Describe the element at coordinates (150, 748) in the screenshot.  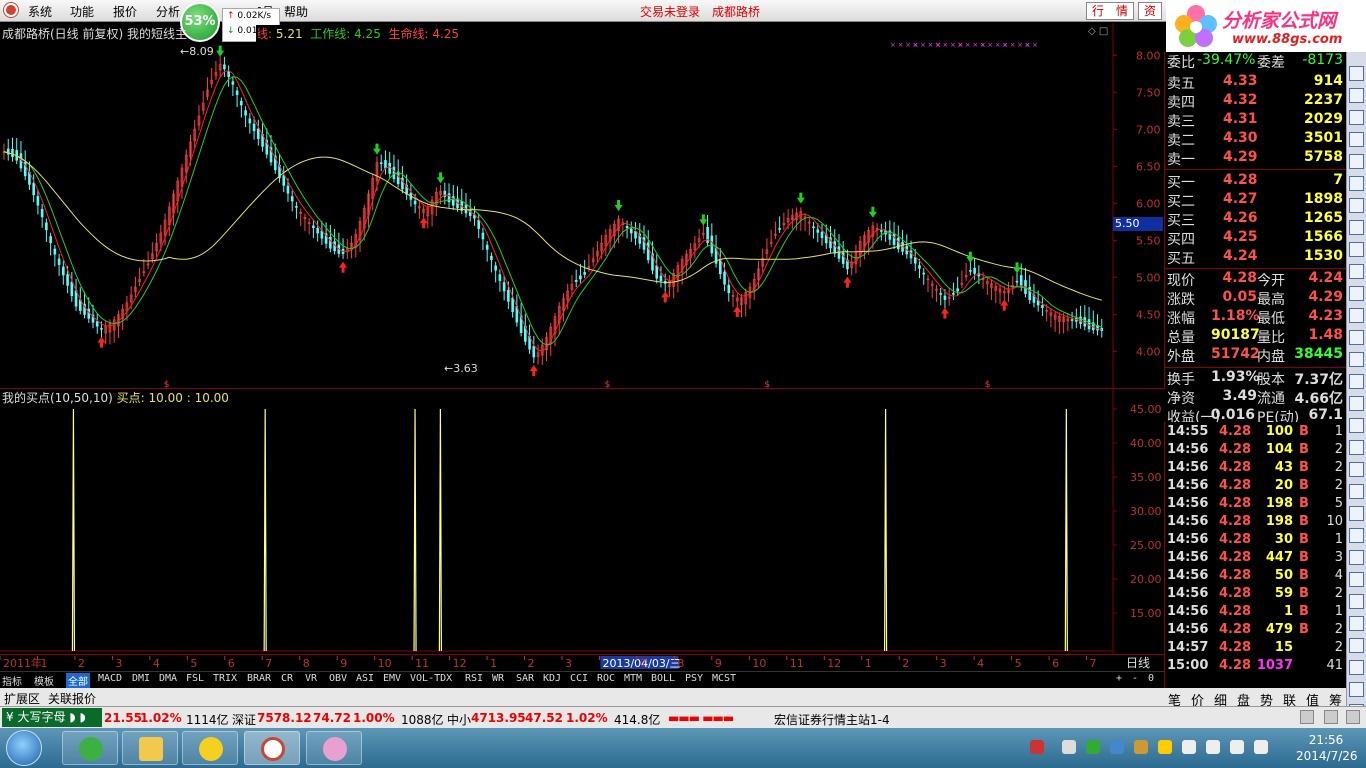
I see `taskbar-explorer` at that location.